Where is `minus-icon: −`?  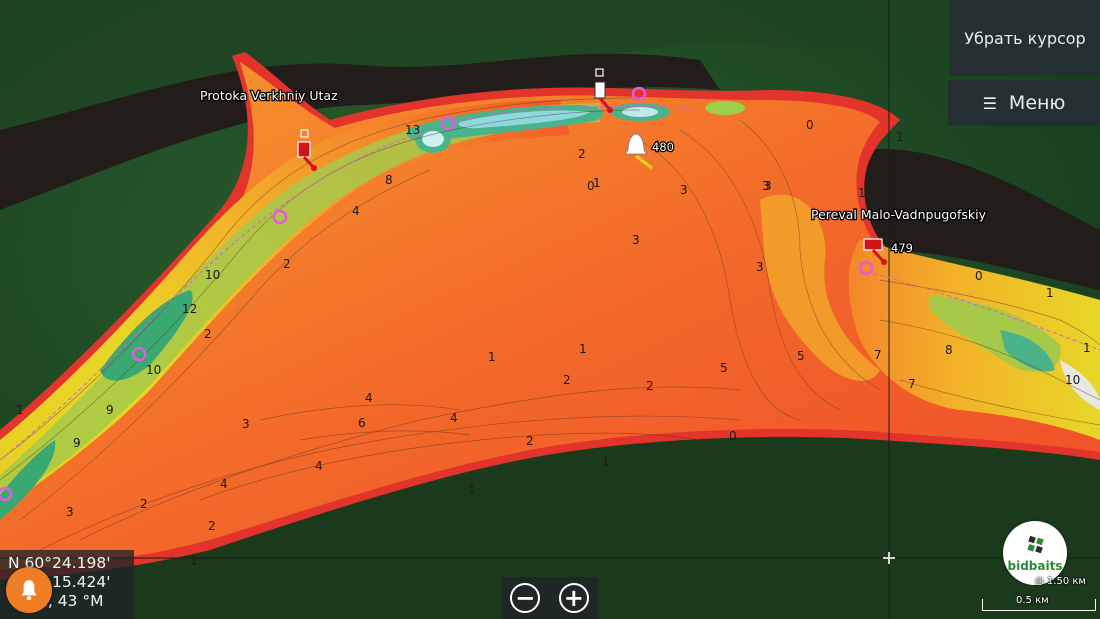 minus-icon: − is located at coordinates (525, 598).